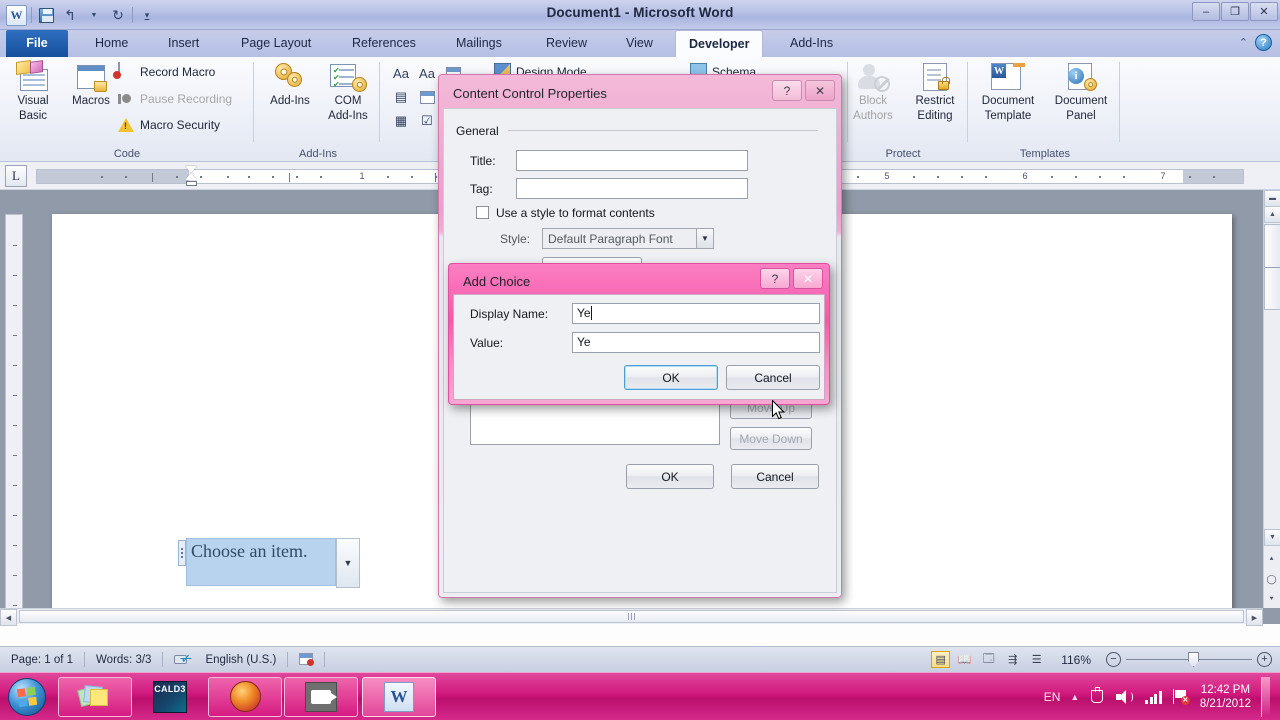 This screenshot has width=1280, height=720. Describe the element at coordinates (1271, 599) in the screenshot. I see `next-page-button: ⯆` at that location.